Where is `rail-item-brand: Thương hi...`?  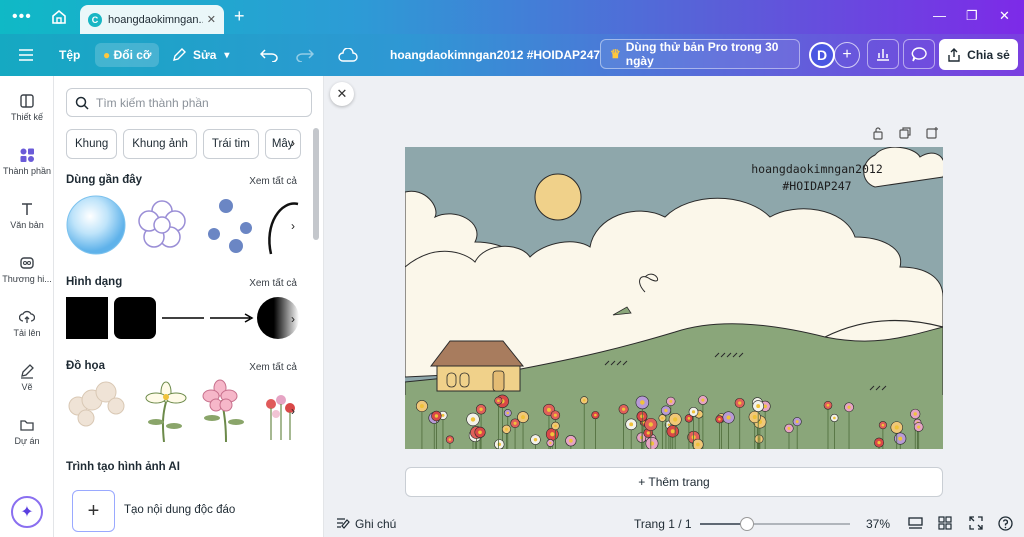 rail-item-brand: Thương hi... is located at coordinates (27, 269).